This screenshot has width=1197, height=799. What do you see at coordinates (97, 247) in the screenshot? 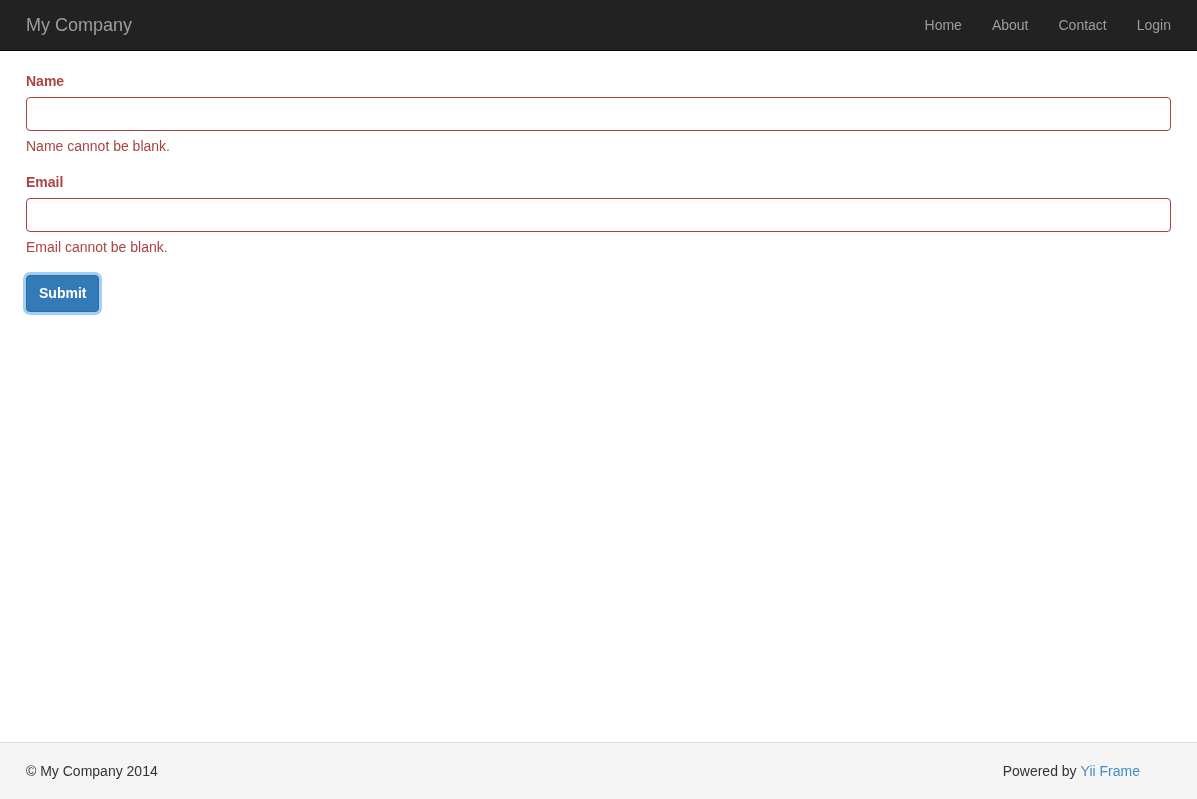
I see `error-message: Email cannot be blank.` at bounding box center [97, 247].